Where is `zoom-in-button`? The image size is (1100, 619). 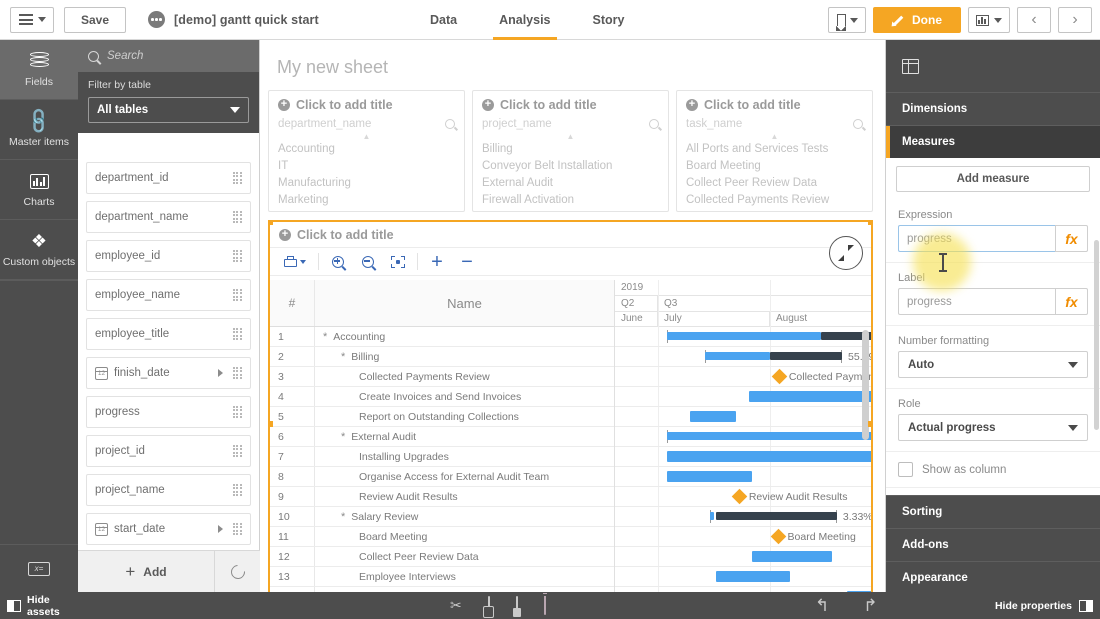
zoom-in-button is located at coordinates (338, 262).